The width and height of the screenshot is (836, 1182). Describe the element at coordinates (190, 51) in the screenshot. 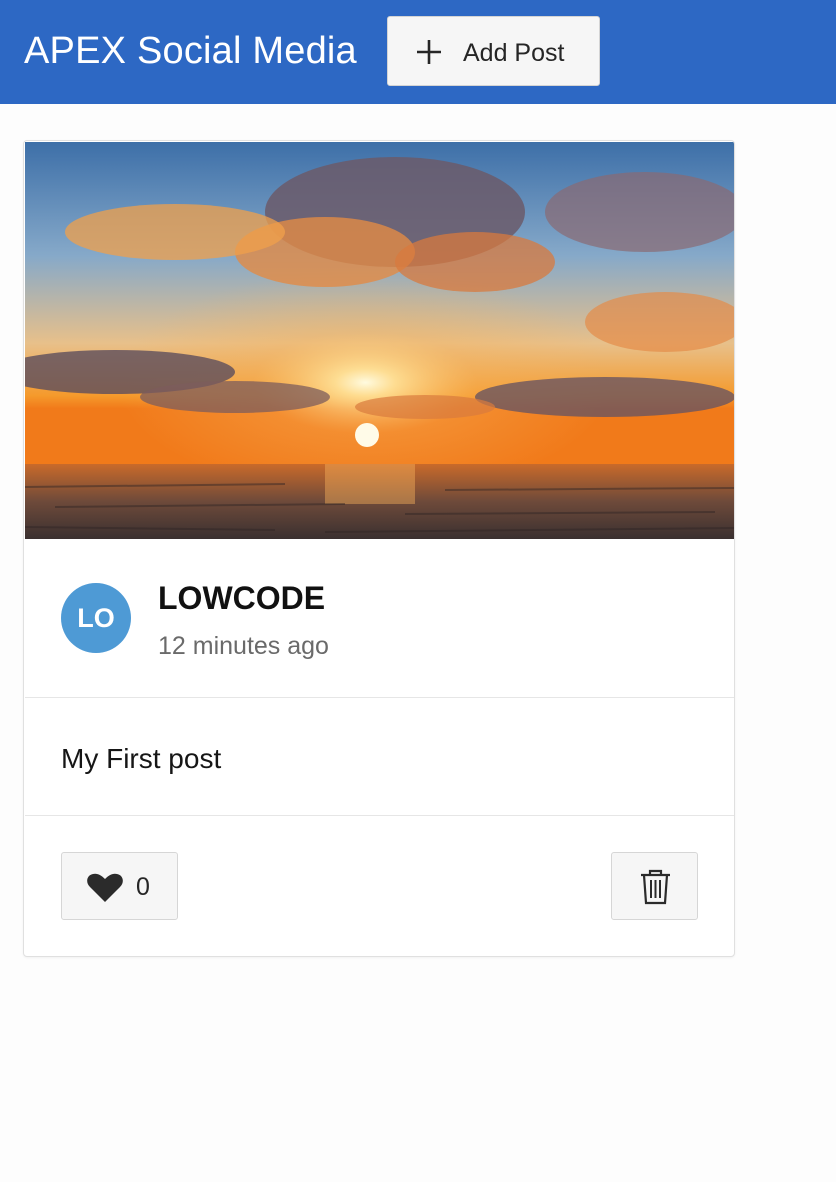

I see `app-title: APEX Social Media` at that location.